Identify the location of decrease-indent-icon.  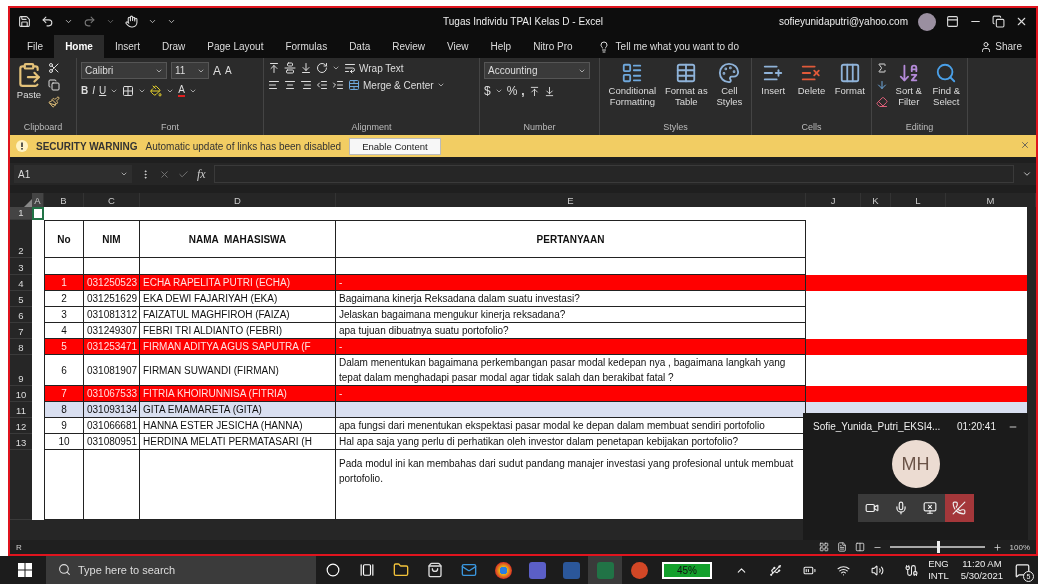
(322, 85).